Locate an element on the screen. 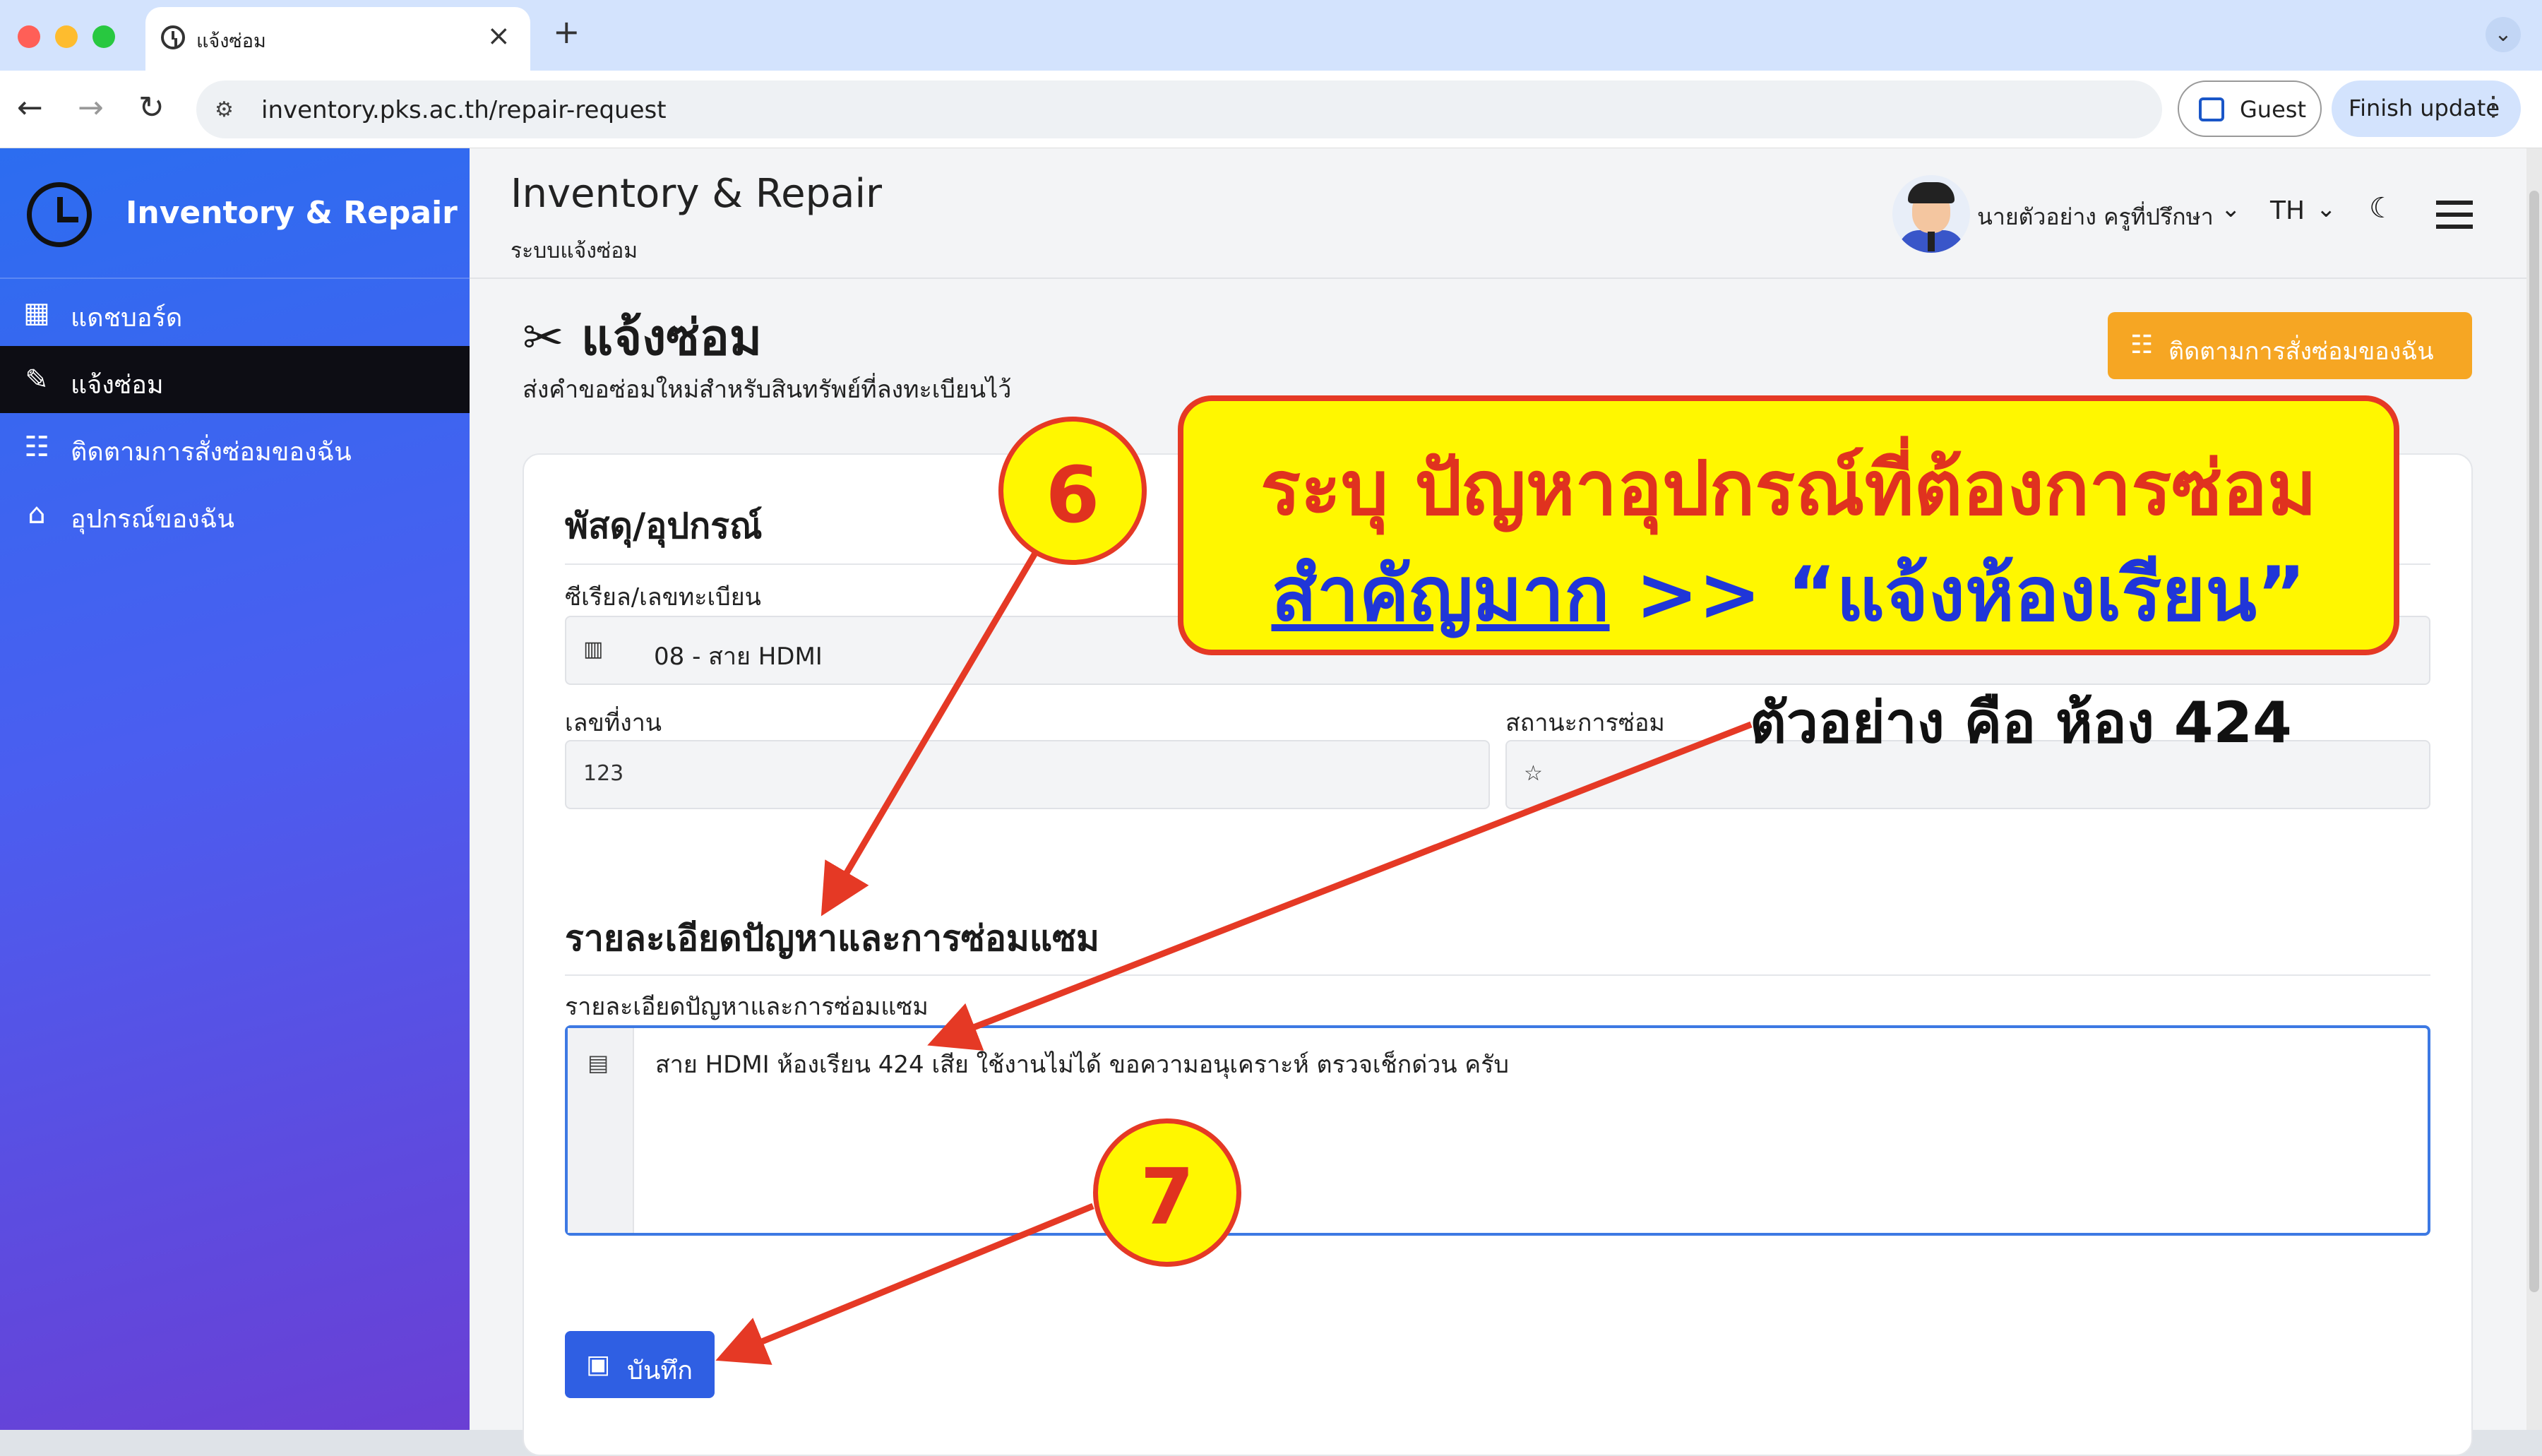 The image size is (2542, 1456). arrow-to-details-section is located at coordinates (930, 733).